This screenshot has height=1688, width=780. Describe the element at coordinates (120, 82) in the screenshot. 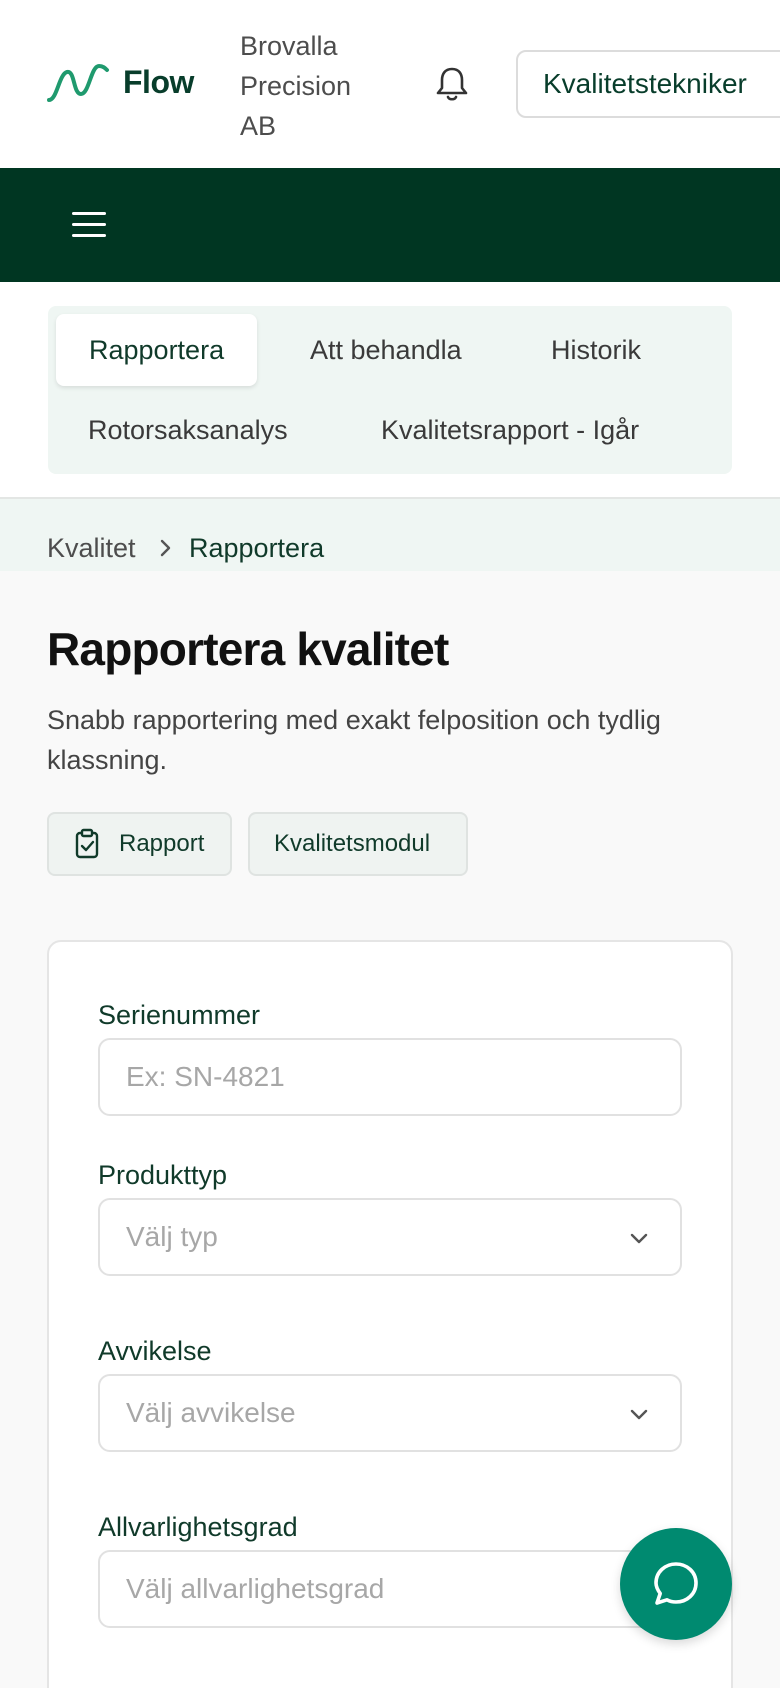

I see `logo: Flow` at that location.